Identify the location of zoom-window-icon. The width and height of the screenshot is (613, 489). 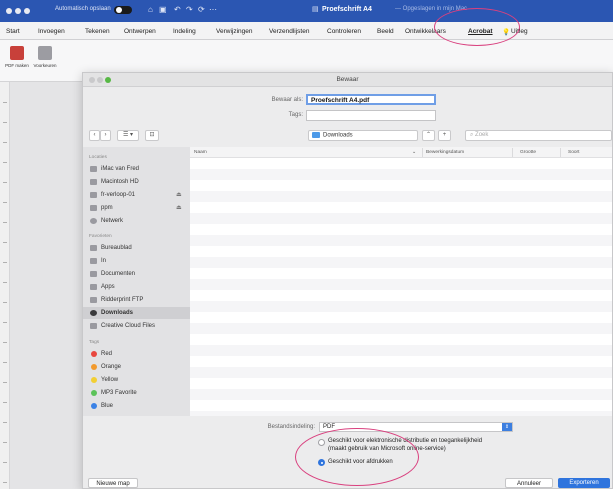
(27, 11).